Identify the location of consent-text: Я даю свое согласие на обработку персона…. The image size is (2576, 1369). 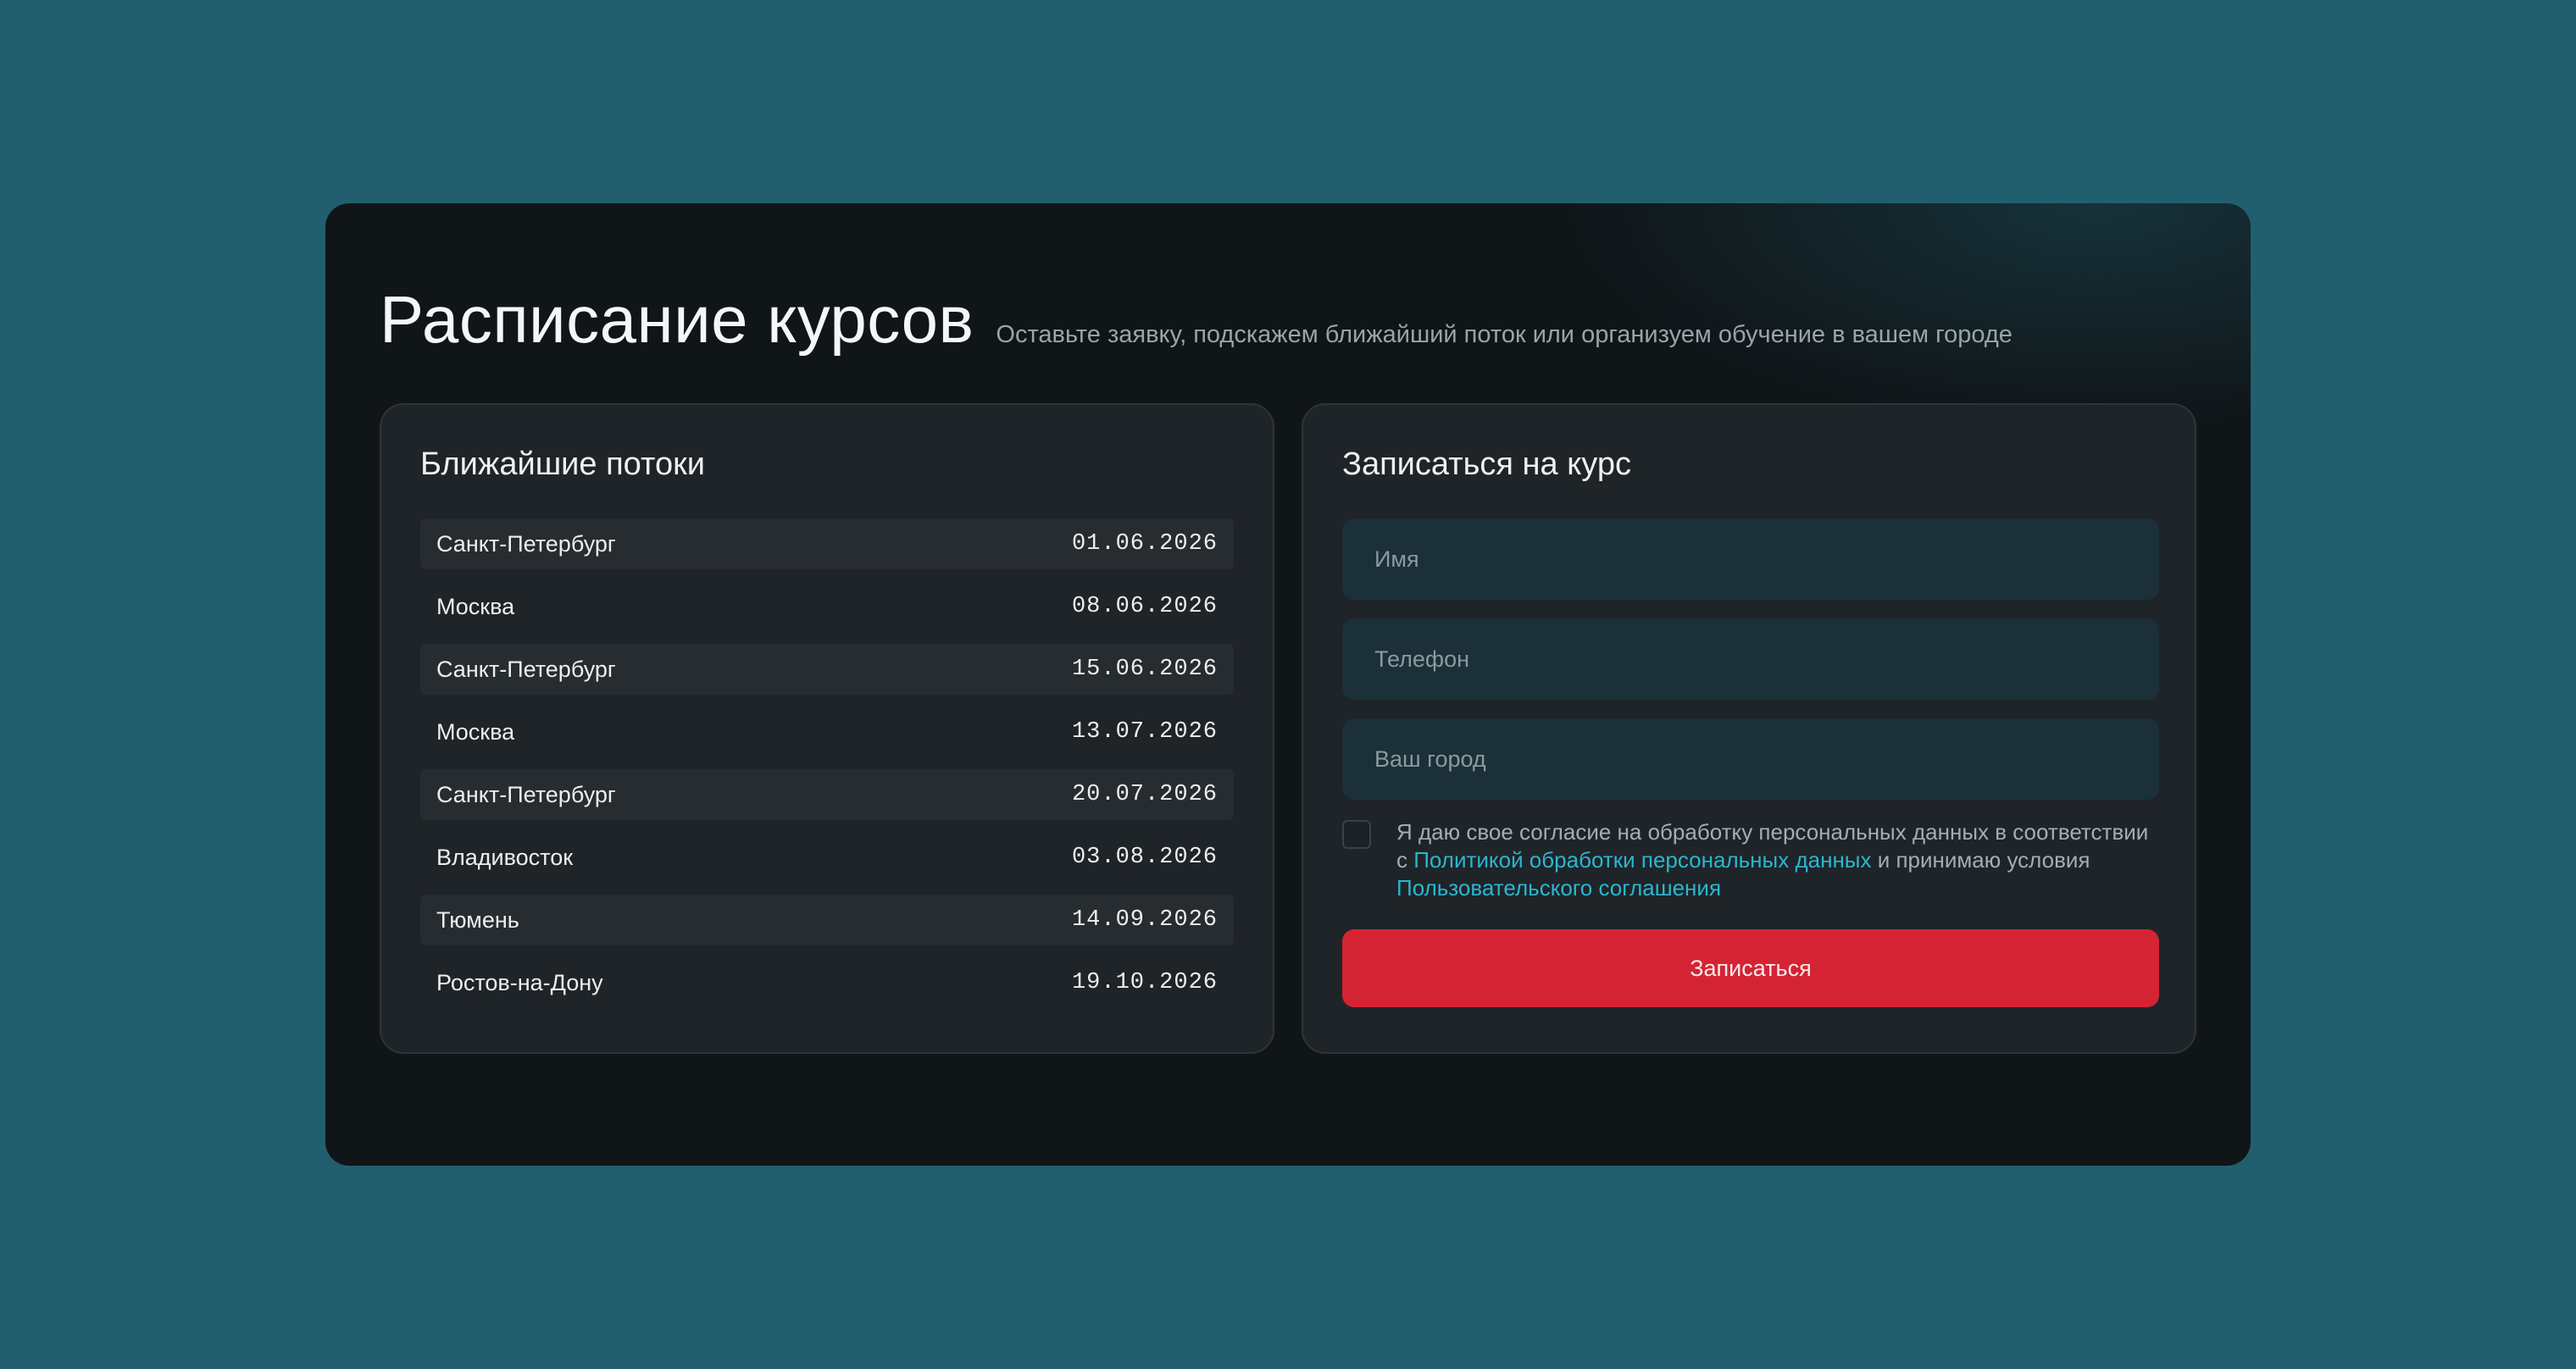
(1776, 860).